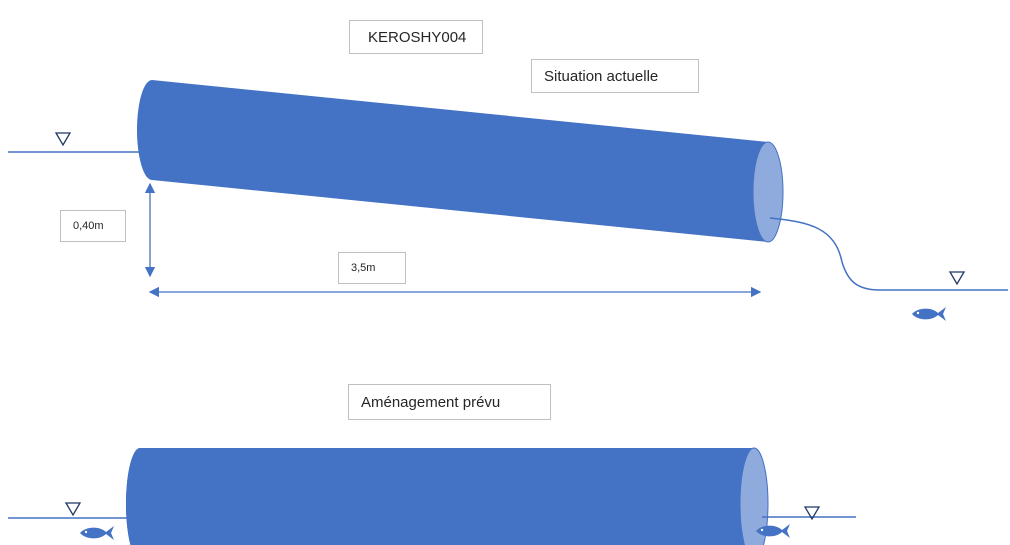  Describe the element at coordinates (363, 268) in the screenshot. I see `culvert-length-text: 3,5m` at that location.